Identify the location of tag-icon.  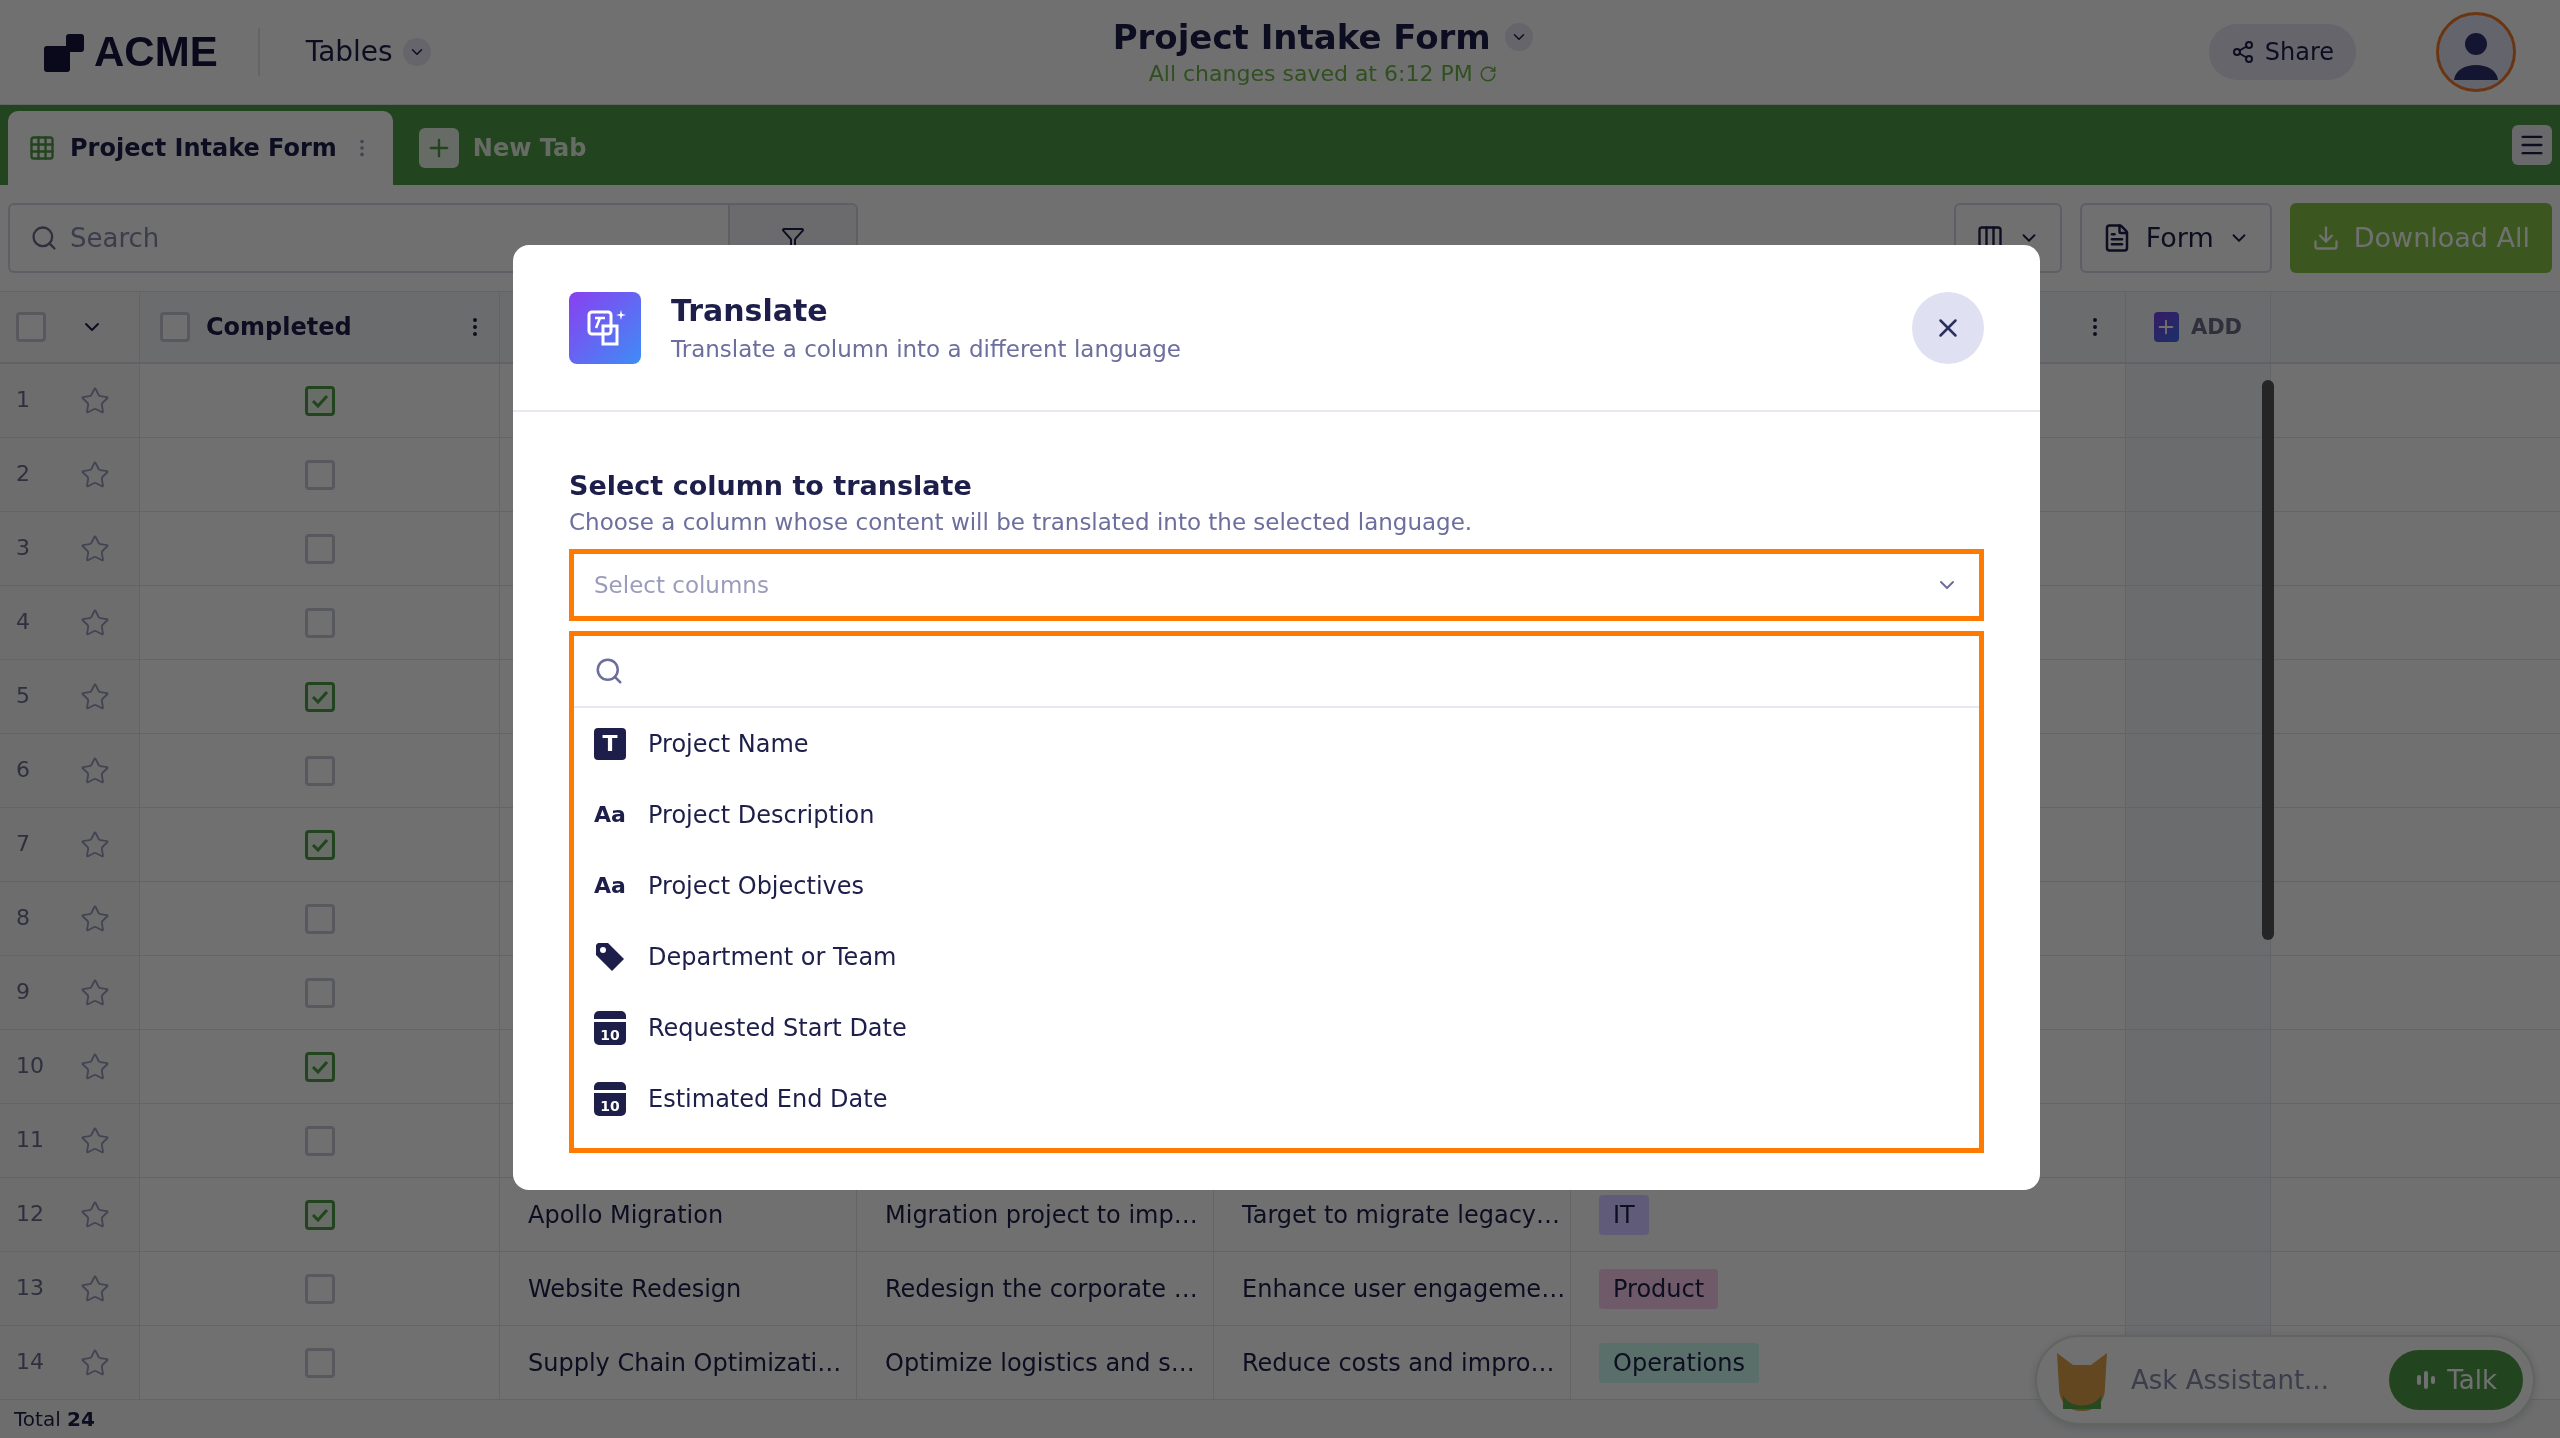
(610, 956).